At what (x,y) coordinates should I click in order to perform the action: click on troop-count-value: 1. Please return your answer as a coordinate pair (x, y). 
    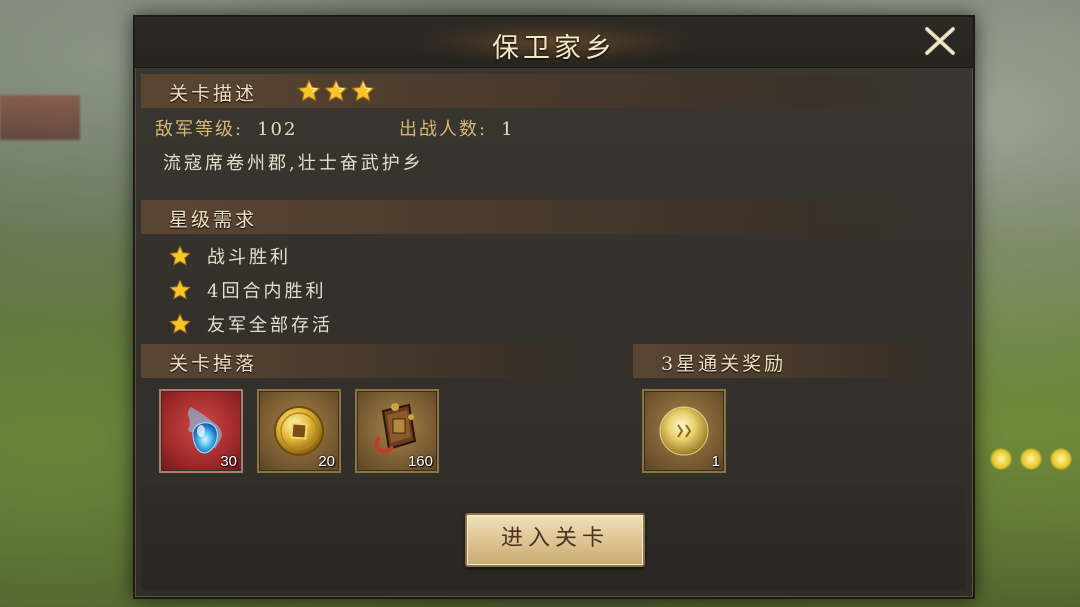
    Looking at the image, I should click on (508, 129).